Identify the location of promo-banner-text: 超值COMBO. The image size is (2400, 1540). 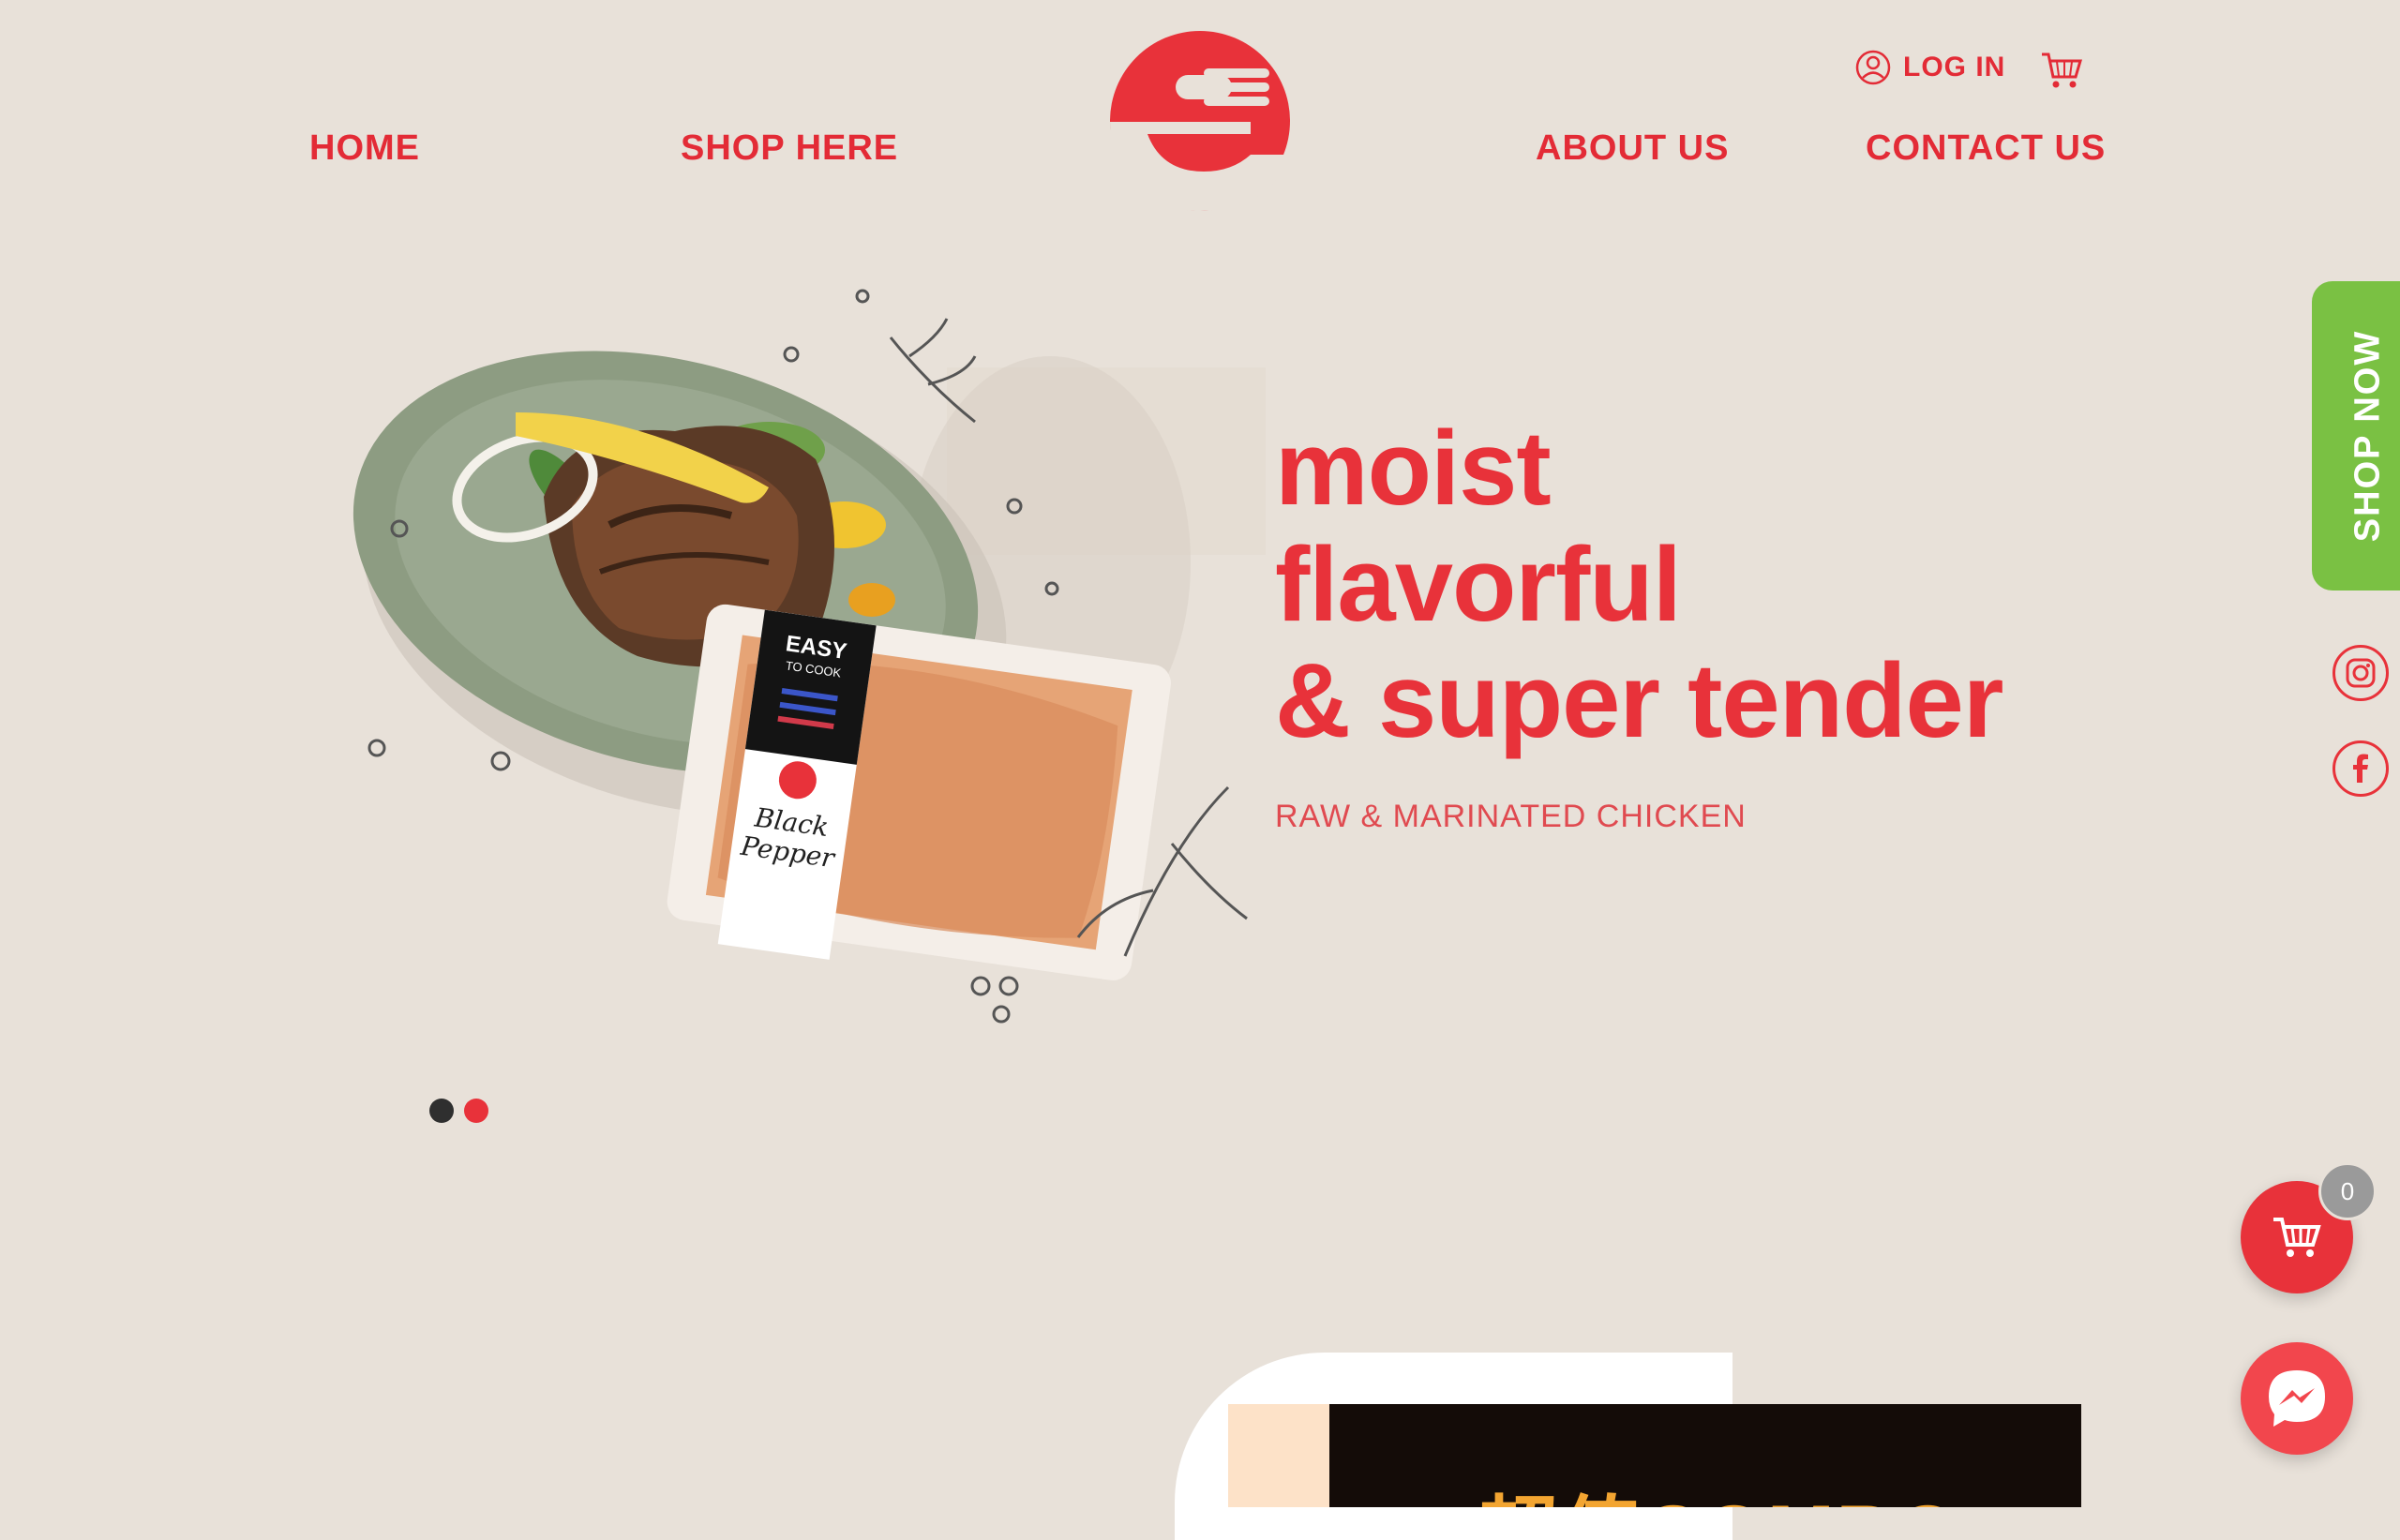
(1719, 1487).